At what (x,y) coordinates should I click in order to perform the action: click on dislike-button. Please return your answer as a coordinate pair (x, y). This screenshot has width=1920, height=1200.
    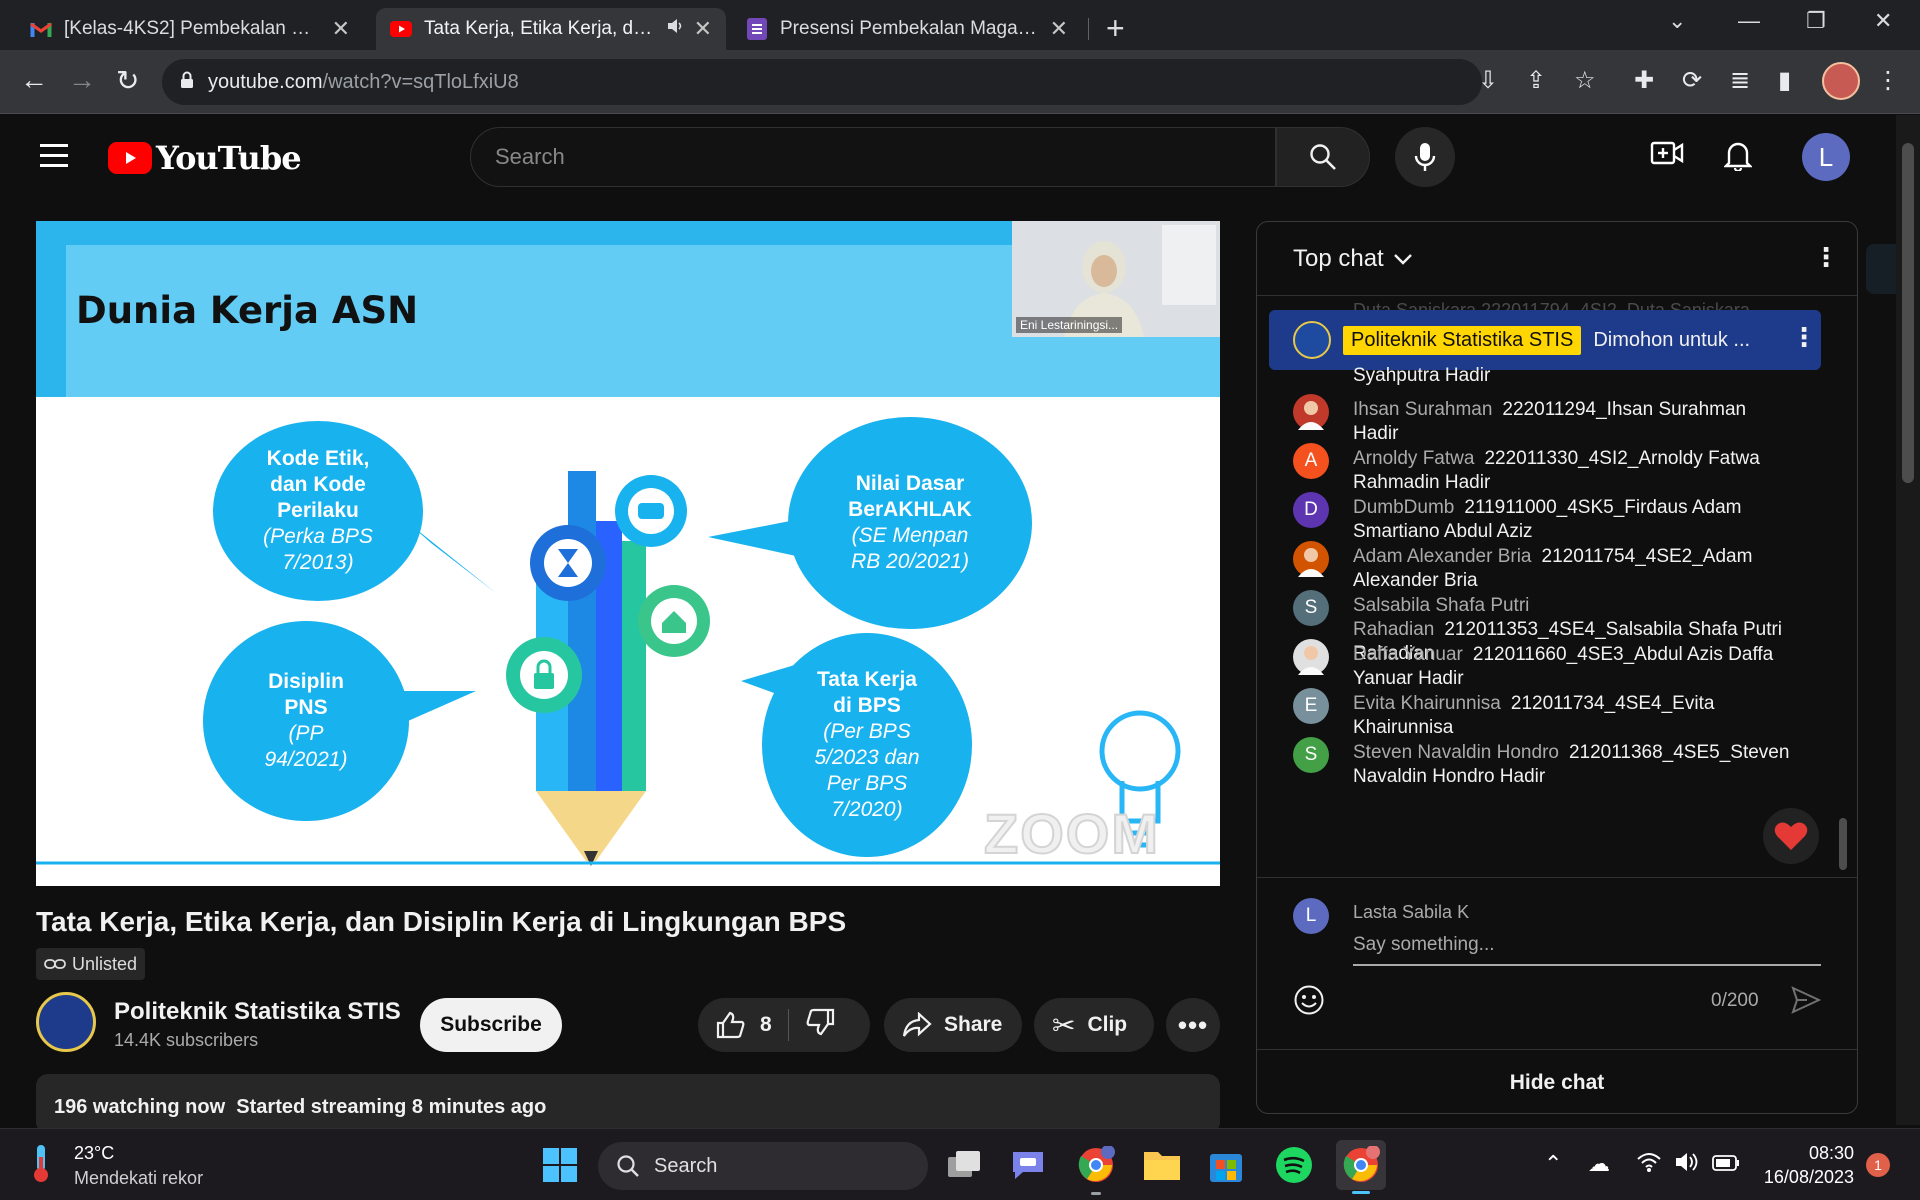
    Looking at the image, I should click on (820, 1025).